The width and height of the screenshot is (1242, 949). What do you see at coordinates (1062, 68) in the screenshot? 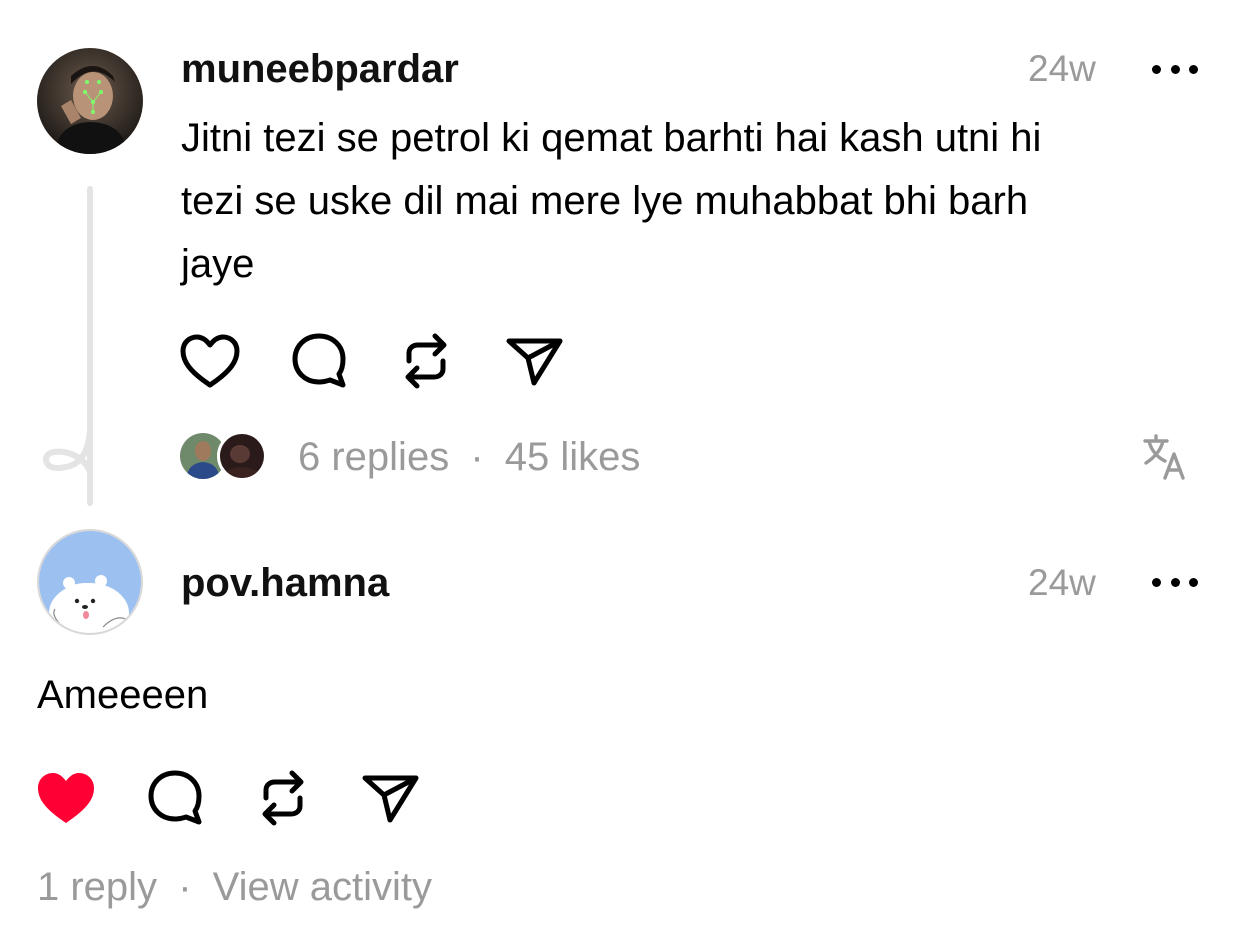
I see `post-timestamp: 24w` at bounding box center [1062, 68].